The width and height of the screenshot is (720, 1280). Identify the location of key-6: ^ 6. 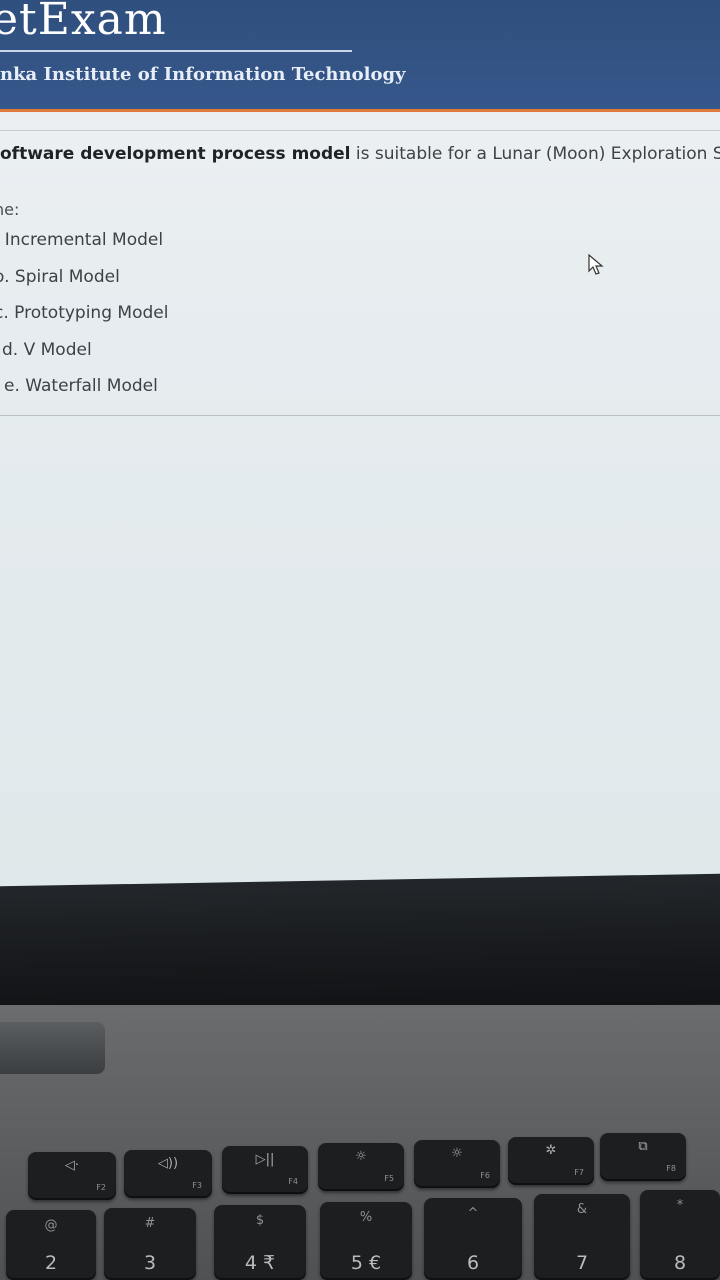
(473, 1239).